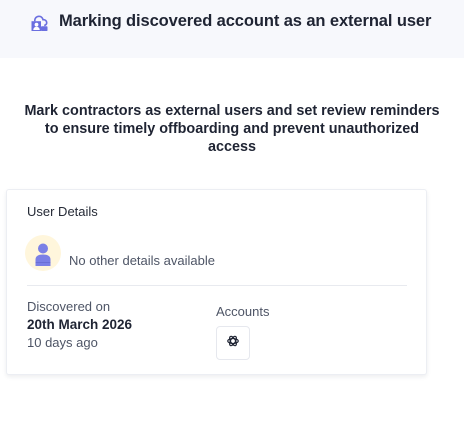 This screenshot has width=464, height=442. What do you see at coordinates (40, 23) in the screenshot?
I see `cloud-user-icon` at bounding box center [40, 23].